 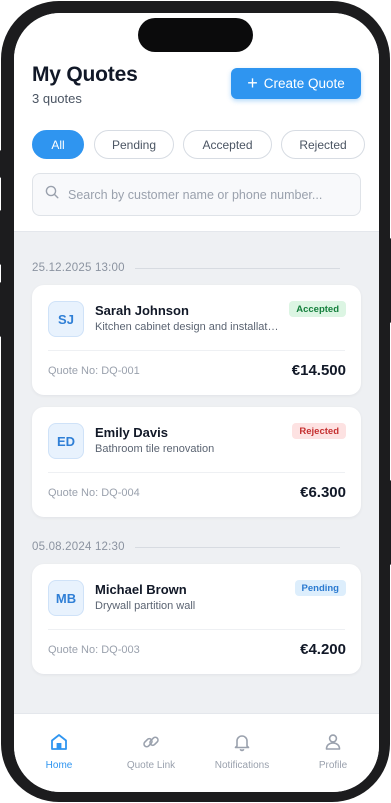 I want to click on create-quote-label: Create Quote, so click(x=304, y=83).